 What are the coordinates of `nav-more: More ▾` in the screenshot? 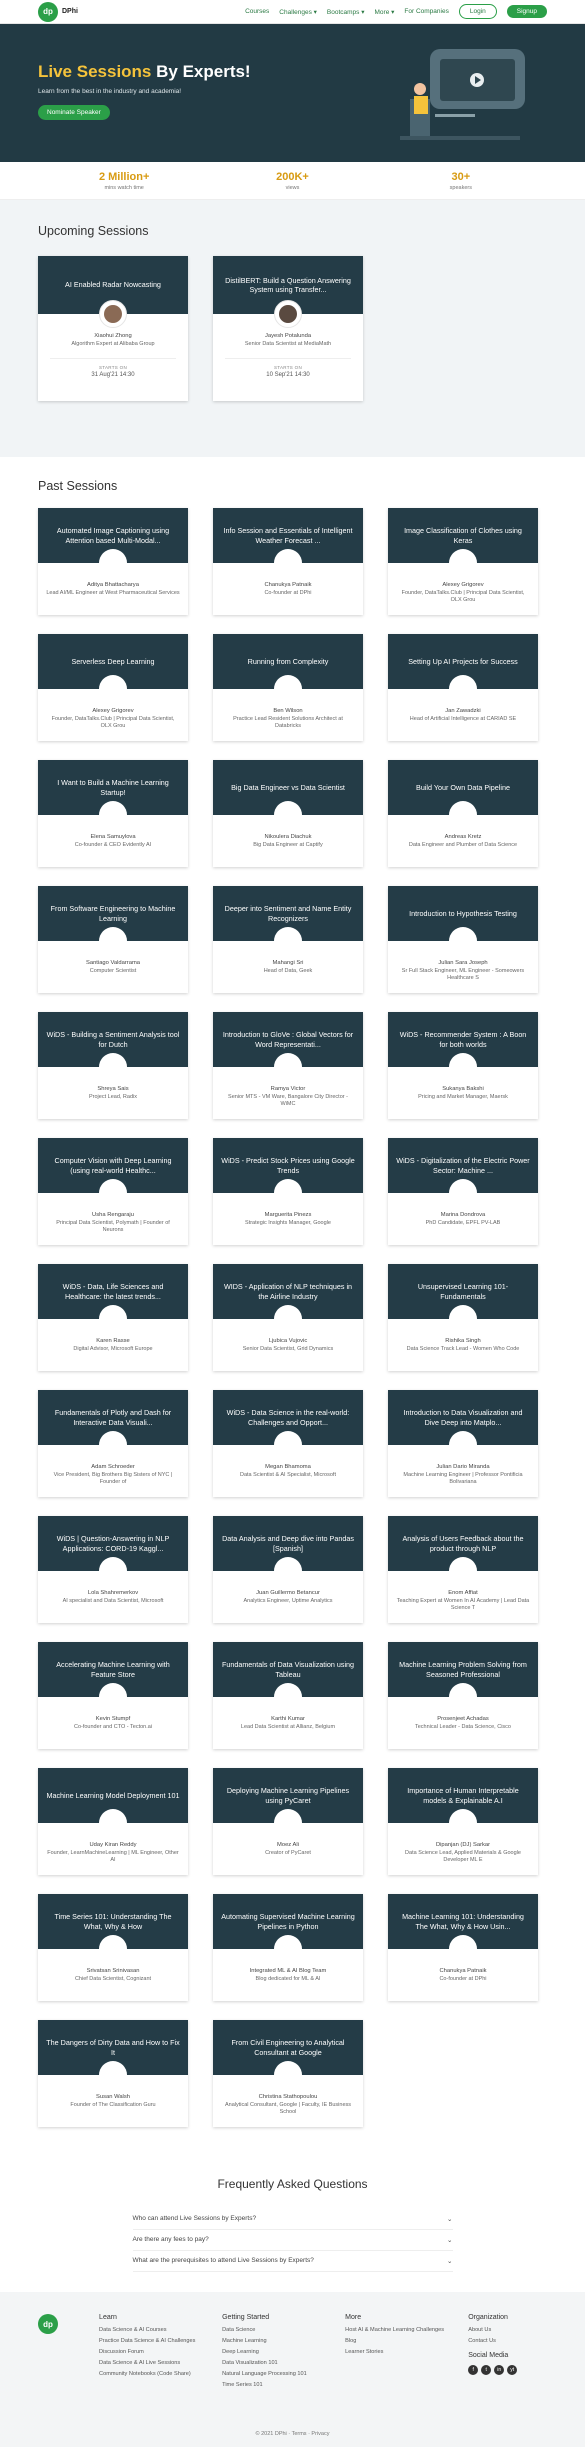 It's located at (385, 12).